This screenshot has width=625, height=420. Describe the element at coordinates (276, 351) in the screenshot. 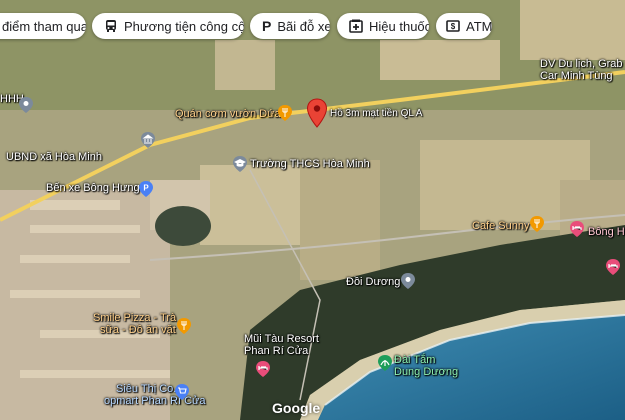

I see `label-mui-tau-line2: Phan Rí Cửa` at that location.